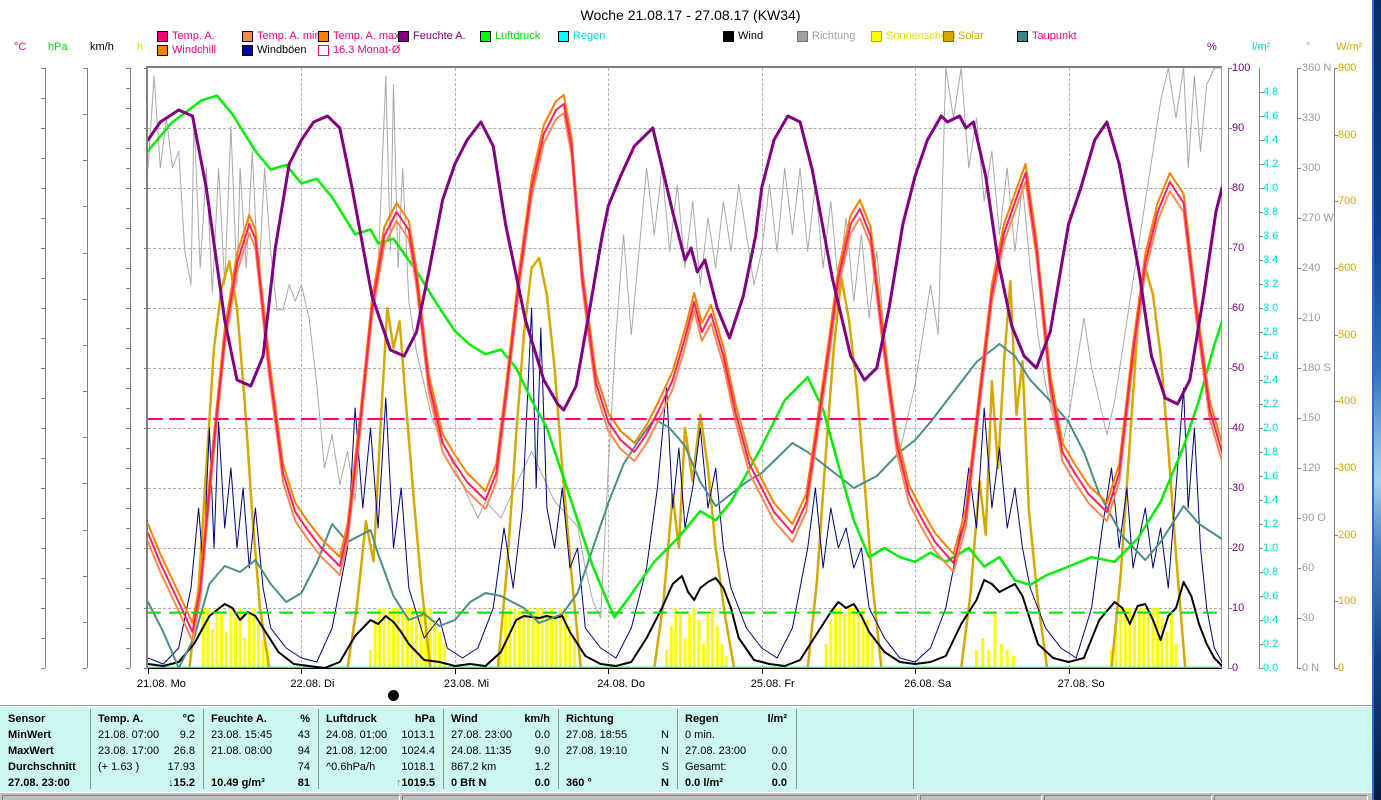  Describe the element at coordinates (1347, 334) in the screenshot. I see `axis-tick-label: 500` at that location.